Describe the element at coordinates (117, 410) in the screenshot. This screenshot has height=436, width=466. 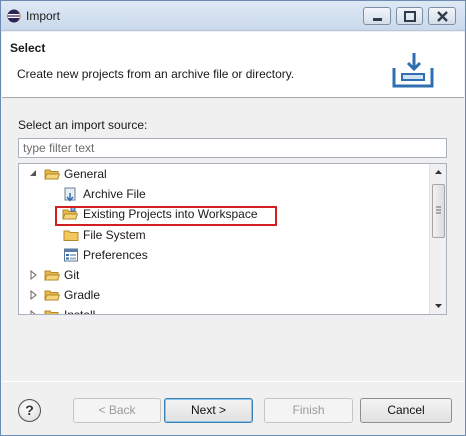
I see `back-button: < Back` at that location.